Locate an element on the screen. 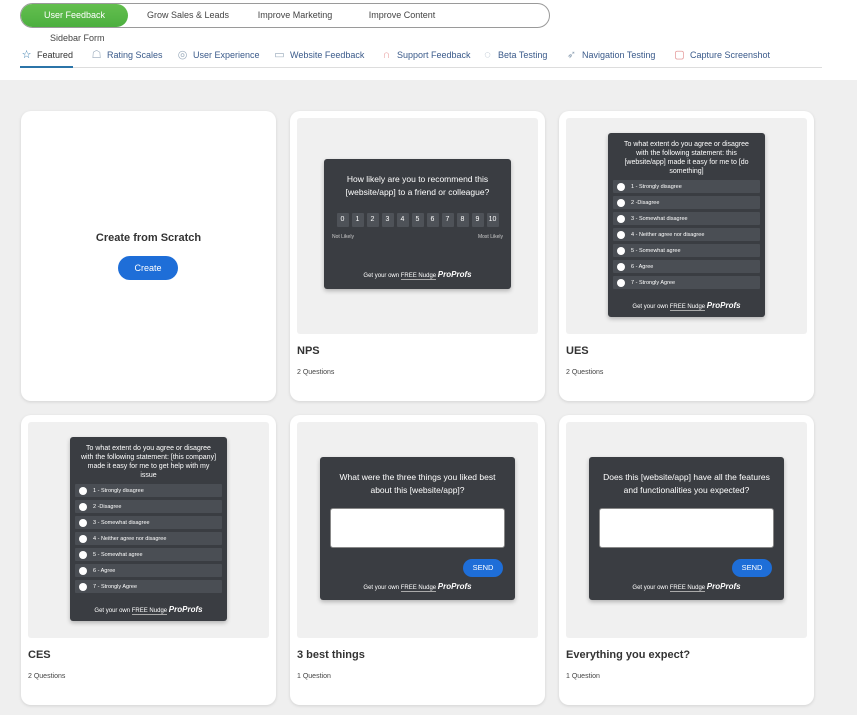 The image size is (857, 715). category-grow-sales: Grow Sales & Leads is located at coordinates (188, 15).